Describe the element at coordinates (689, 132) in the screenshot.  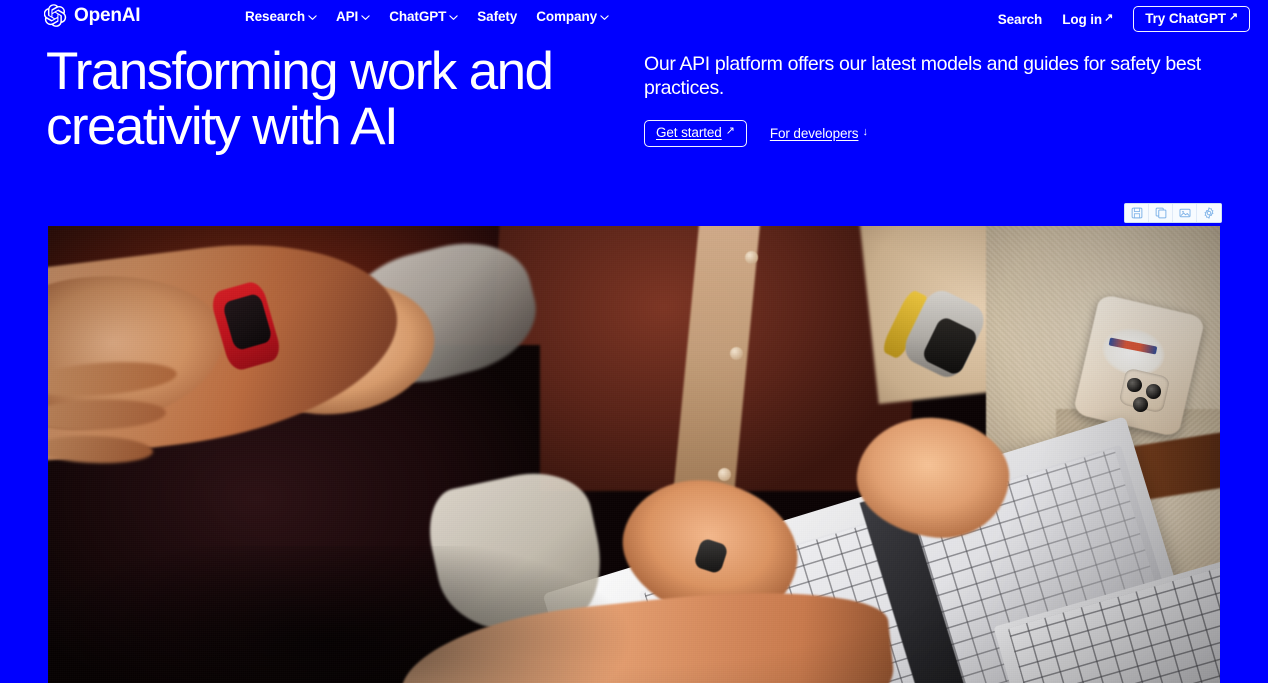
I see `get-started-label: Get started` at that location.